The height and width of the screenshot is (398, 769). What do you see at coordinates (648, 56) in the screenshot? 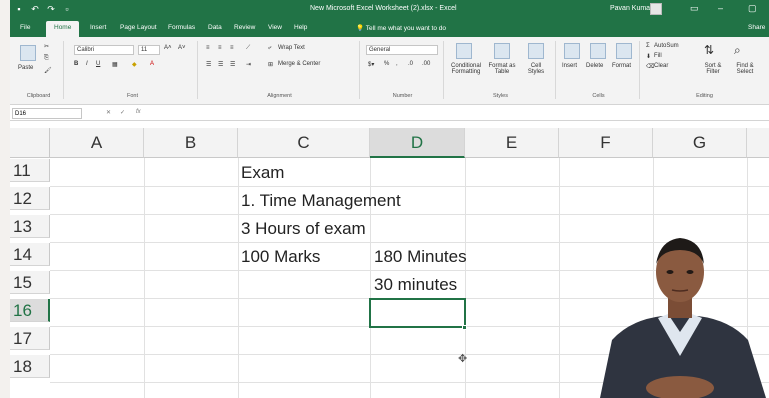
I see `fill-icon: ⬇` at bounding box center [648, 56].